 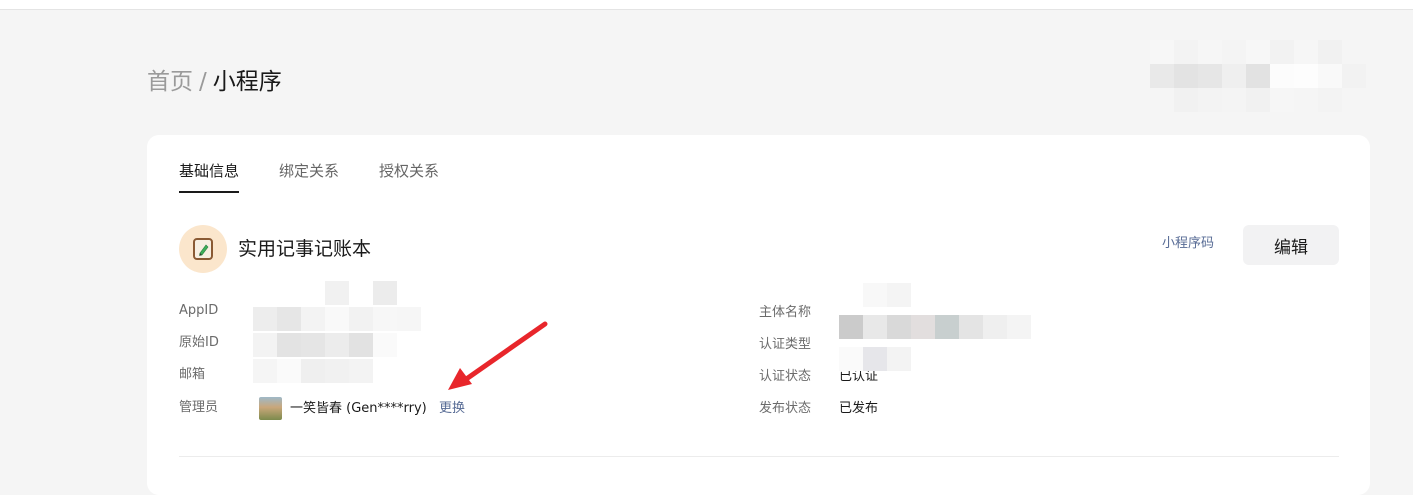 I want to click on account-info-blurred, so click(x=1258, y=76).